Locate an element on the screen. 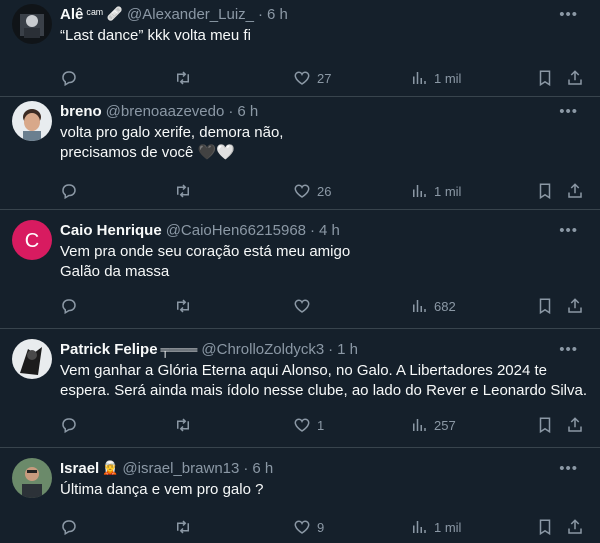 The width and height of the screenshot is (600, 543). username: @brenoaazevedo is located at coordinates (165, 111).